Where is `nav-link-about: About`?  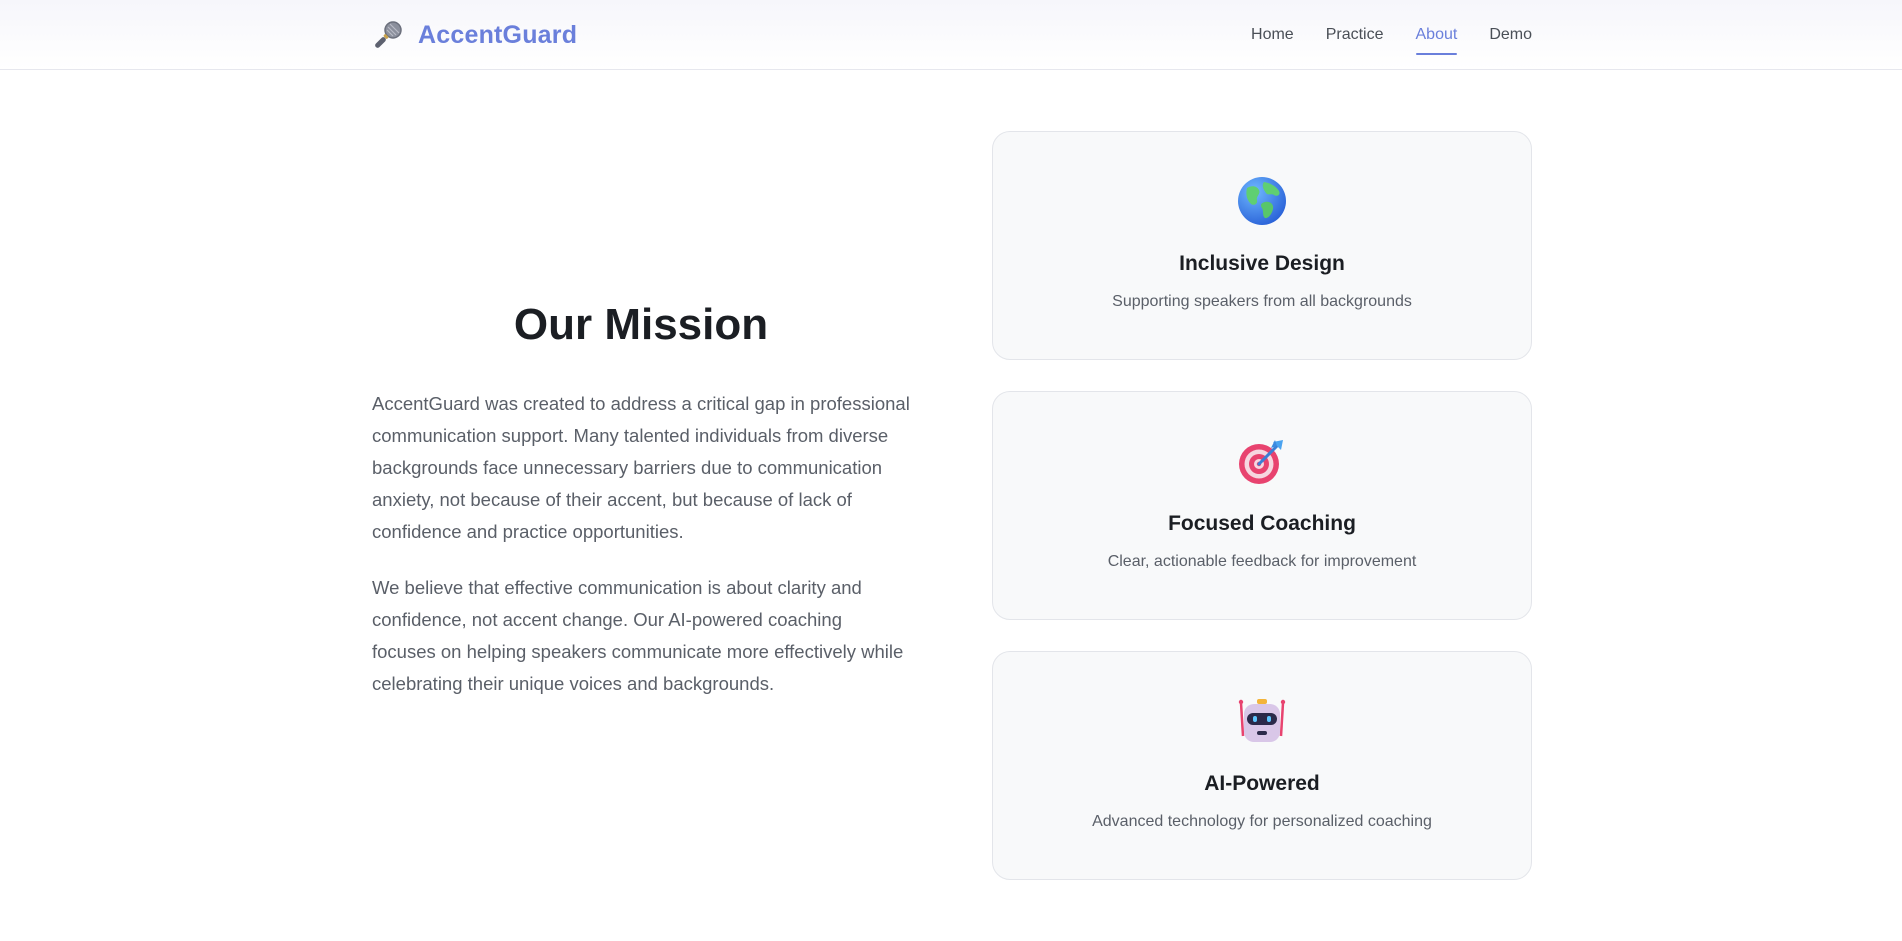
nav-link-about: About is located at coordinates (1436, 35).